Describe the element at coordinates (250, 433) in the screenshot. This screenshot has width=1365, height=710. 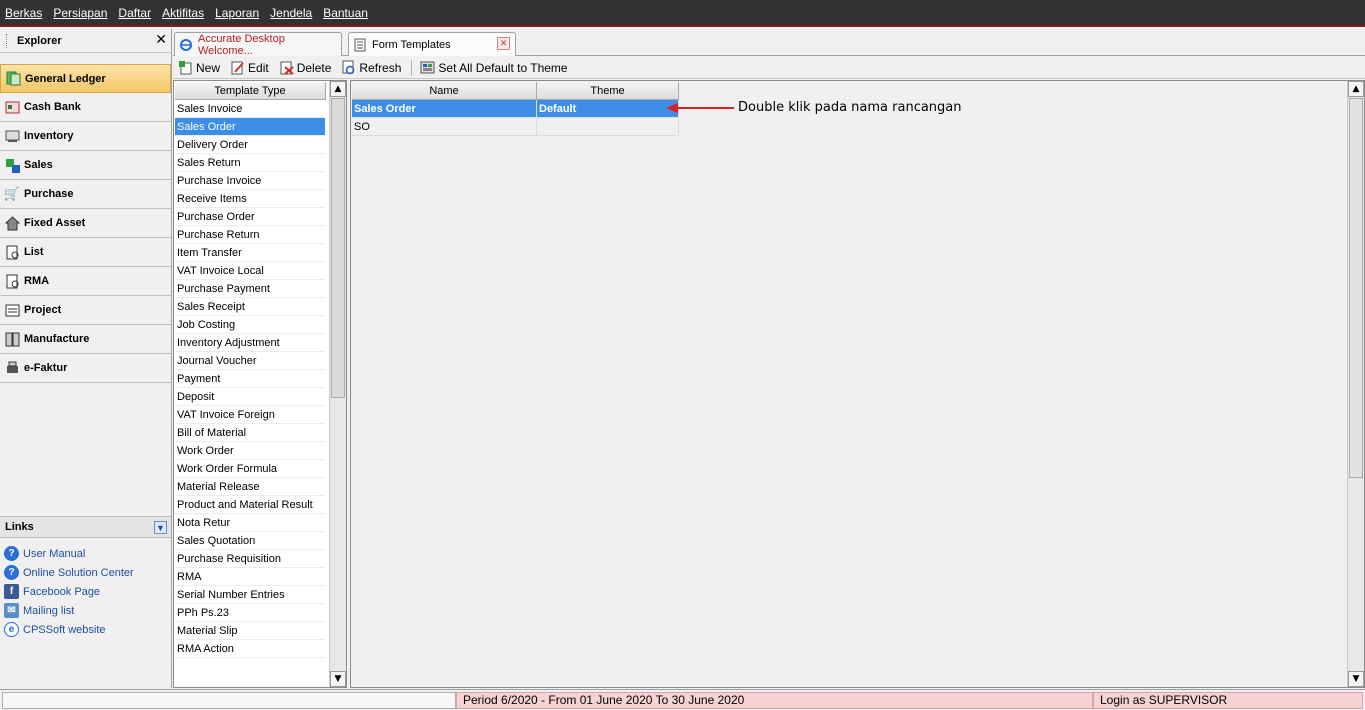
I see `template-type-item: Bill of Material` at that location.